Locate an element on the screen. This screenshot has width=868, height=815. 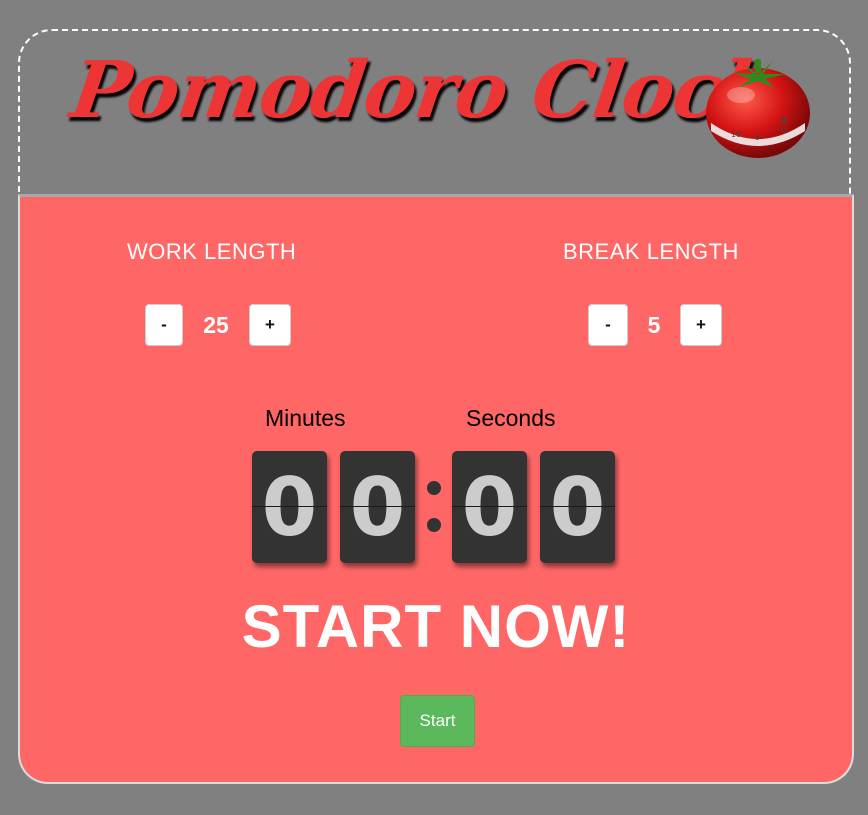
break-length-section: BREAK LENGTH is located at coordinates (651, 252).